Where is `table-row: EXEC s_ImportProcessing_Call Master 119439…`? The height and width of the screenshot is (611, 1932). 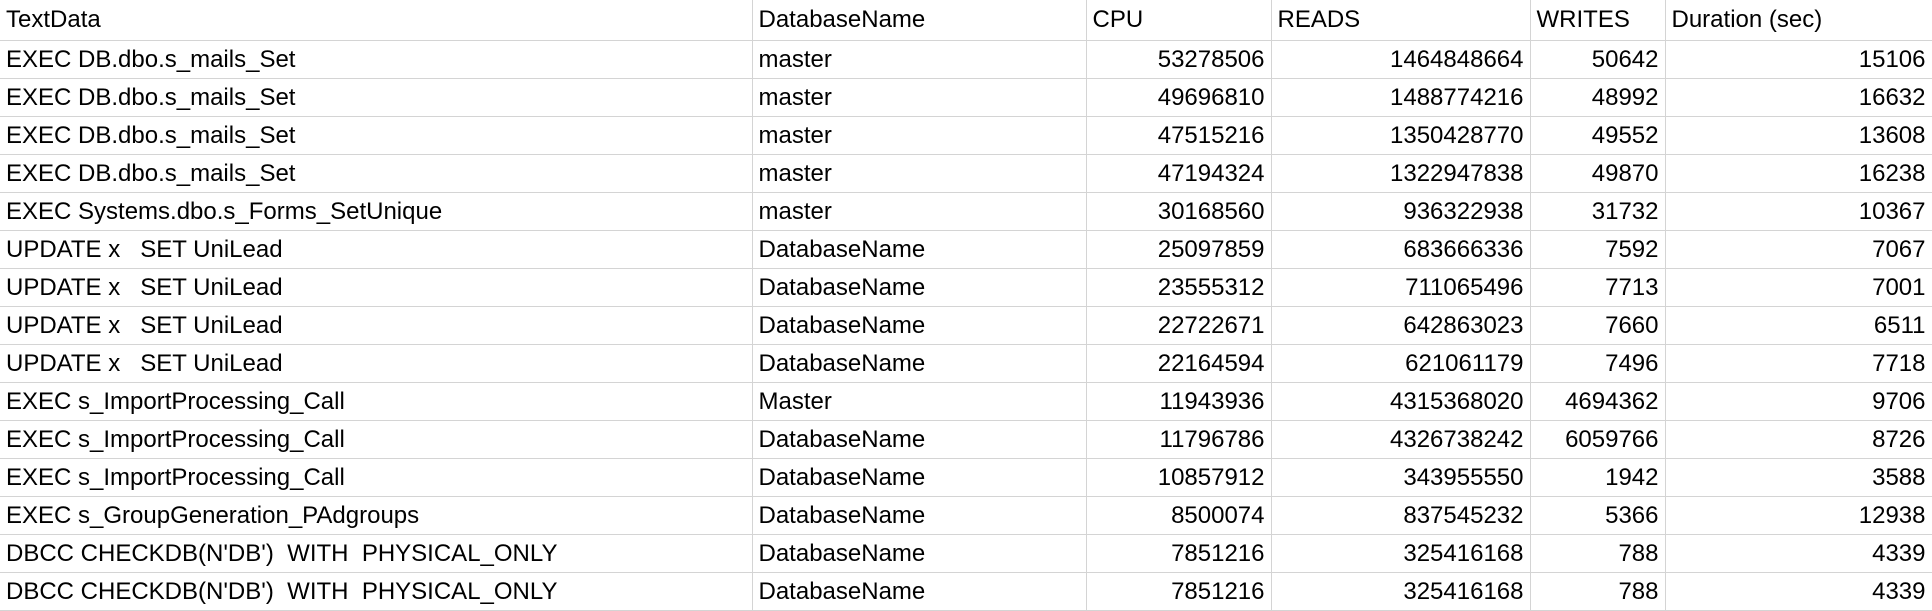 table-row: EXEC s_ImportProcessing_Call Master 119439… is located at coordinates (966, 401).